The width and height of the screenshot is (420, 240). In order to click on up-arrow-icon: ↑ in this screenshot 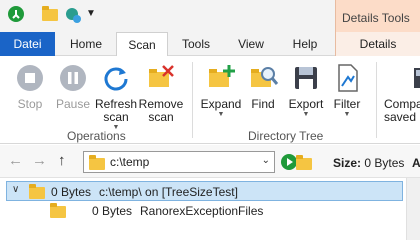, I will do `click(62, 161)`.